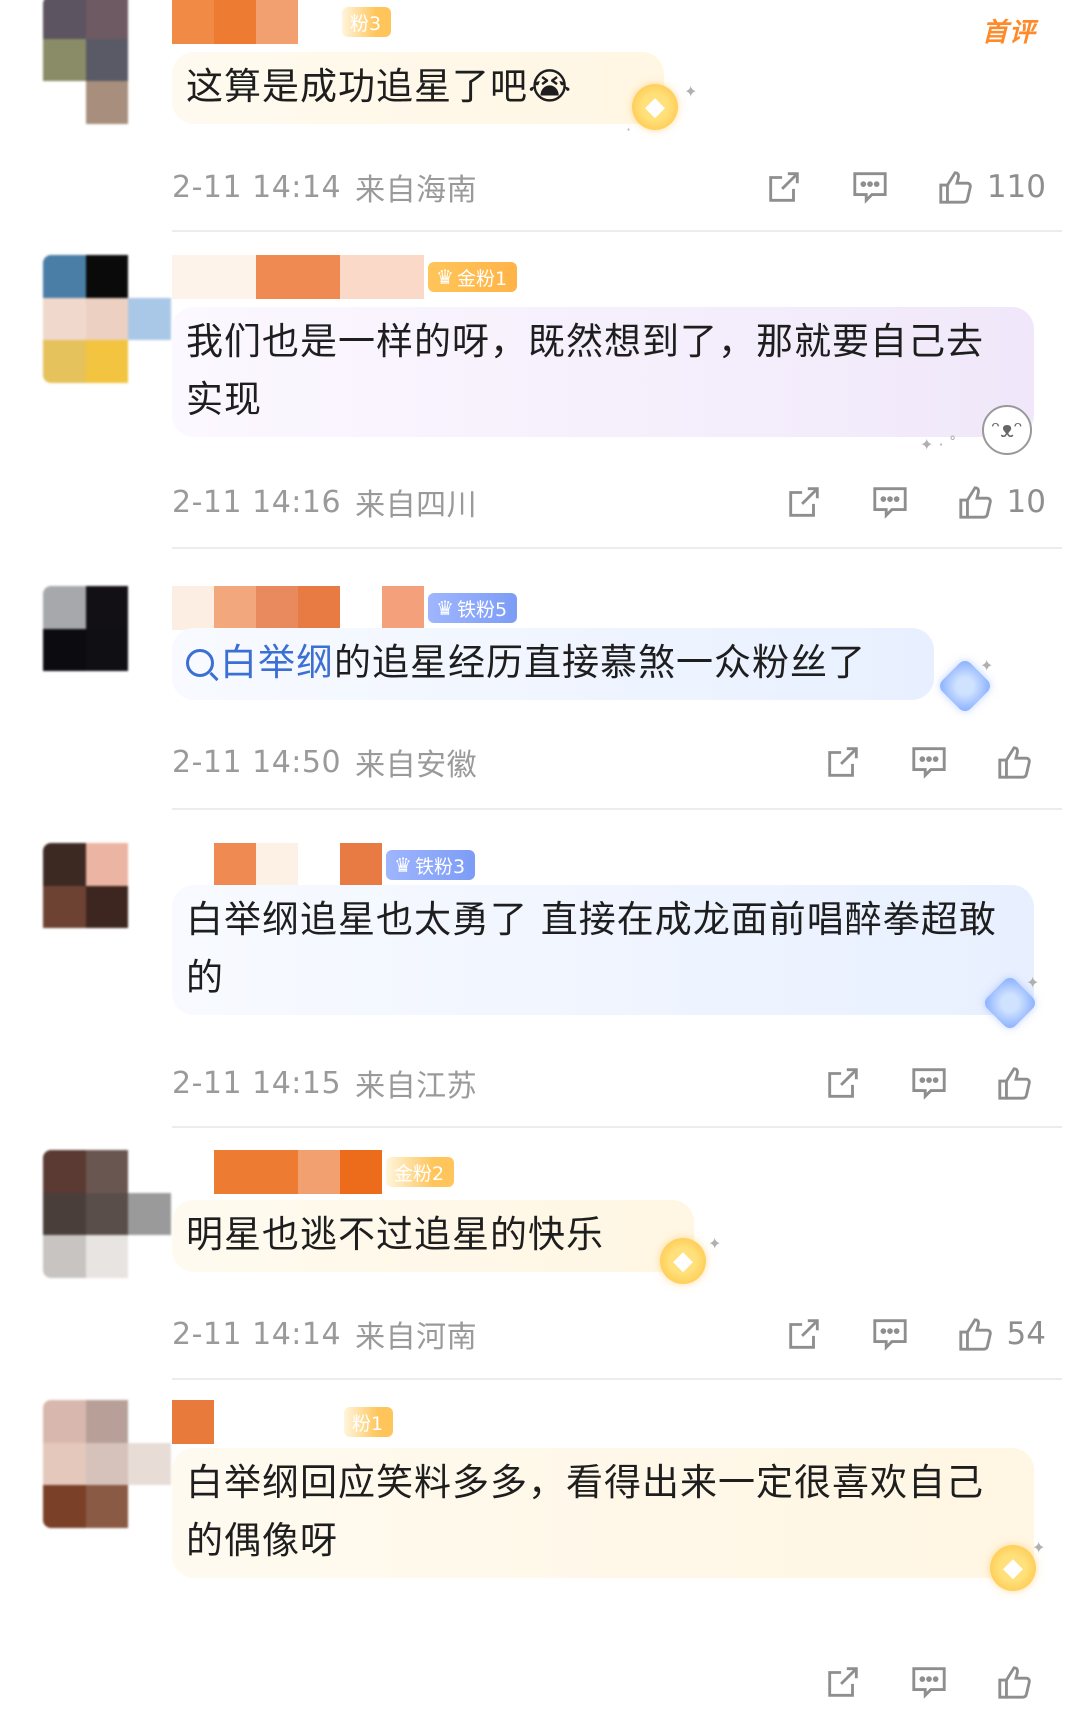 Image resolution: width=1080 pixels, height=1717 pixels. I want to click on comment-meta: 2-11 14:50 来自安徽, so click(324, 762).